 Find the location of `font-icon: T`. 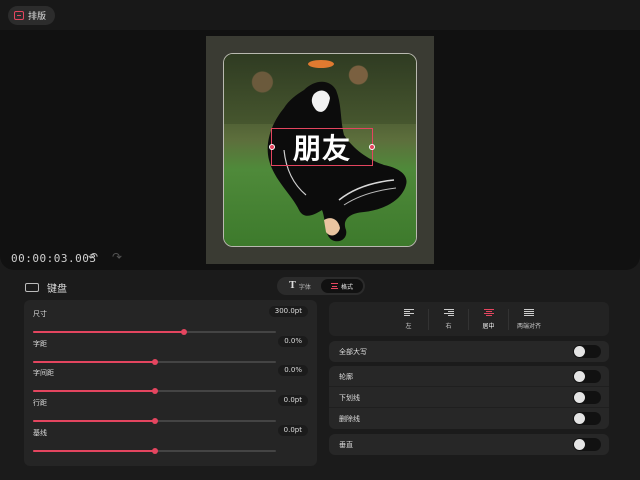

font-icon: T is located at coordinates (292, 286).